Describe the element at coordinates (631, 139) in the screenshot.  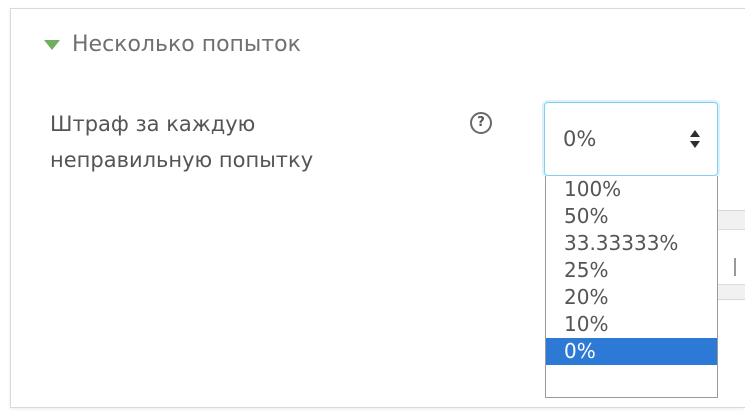
I see `penalty-select: 0%` at that location.